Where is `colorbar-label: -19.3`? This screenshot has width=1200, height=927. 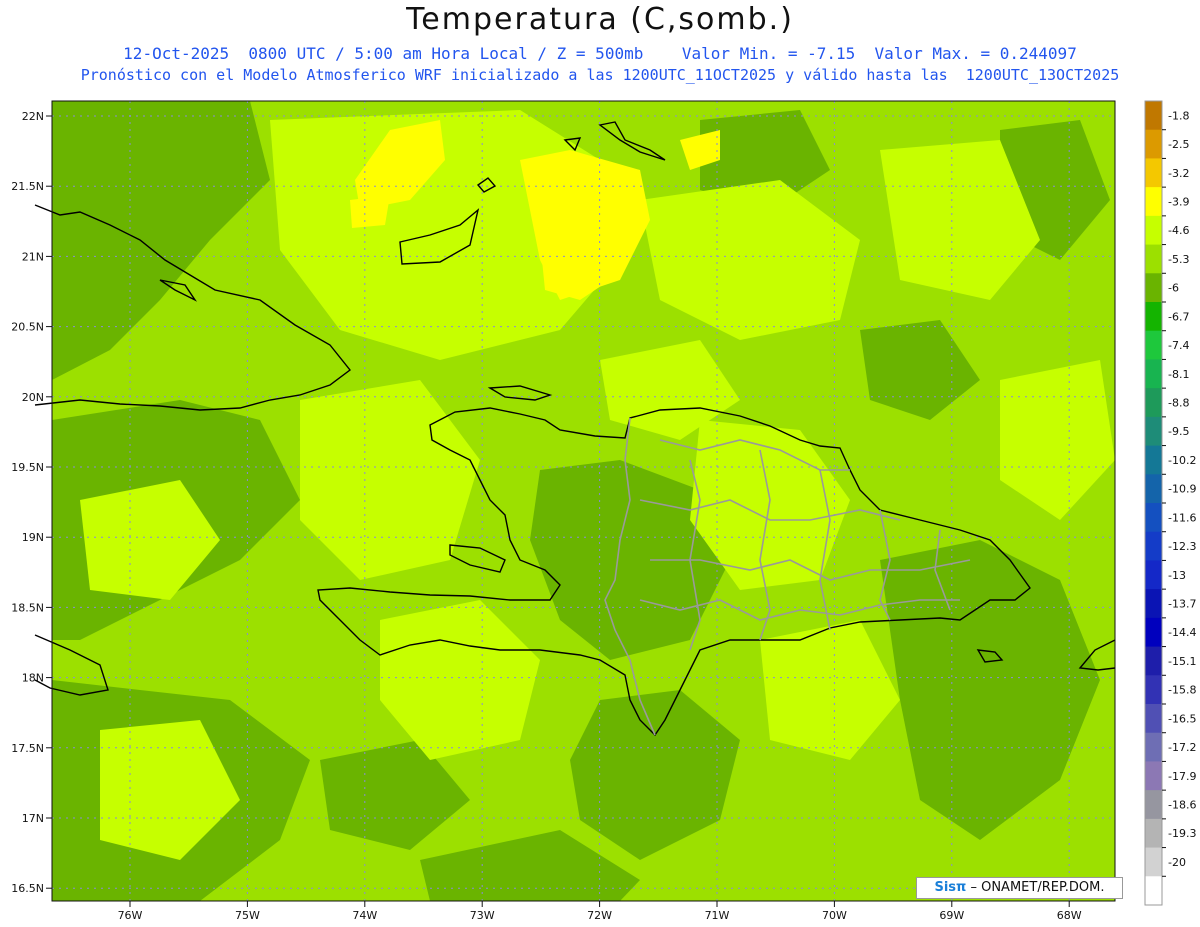
colorbar-label: -19.3 is located at coordinates (1182, 833).